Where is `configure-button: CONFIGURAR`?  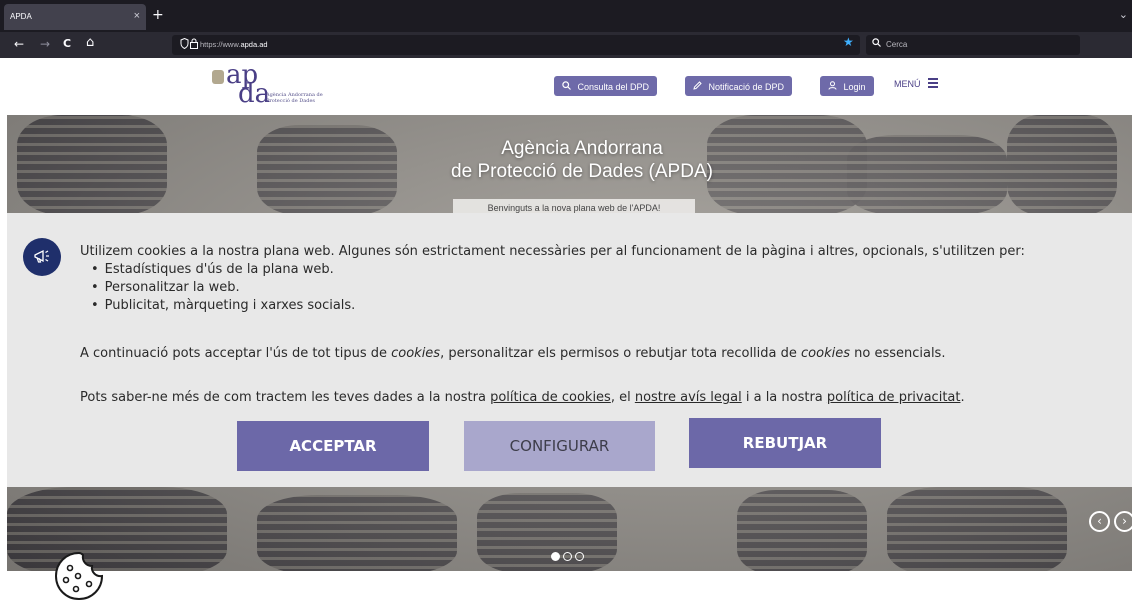 configure-button: CONFIGURAR is located at coordinates (559, 446).